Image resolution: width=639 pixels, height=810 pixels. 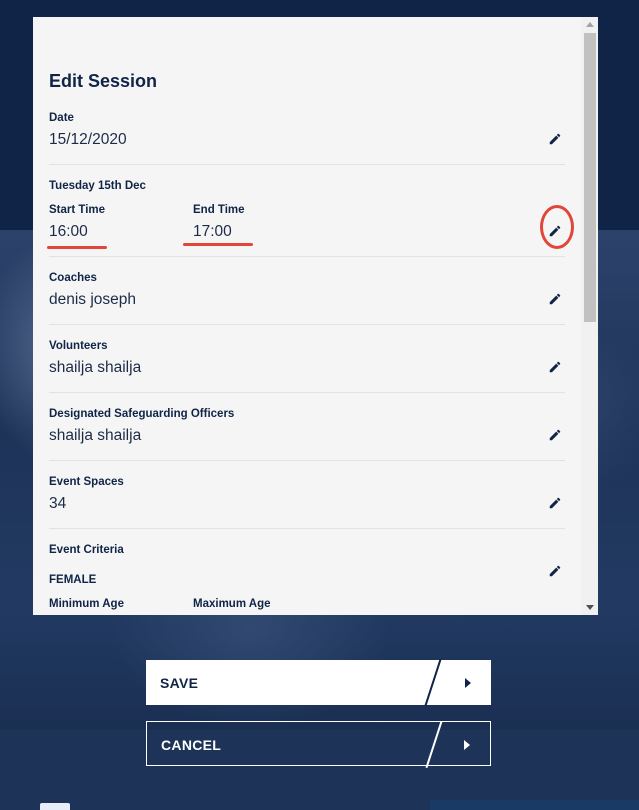 I want to click on event-criteria-label: Event Criteria, so click(x=86, y=550).